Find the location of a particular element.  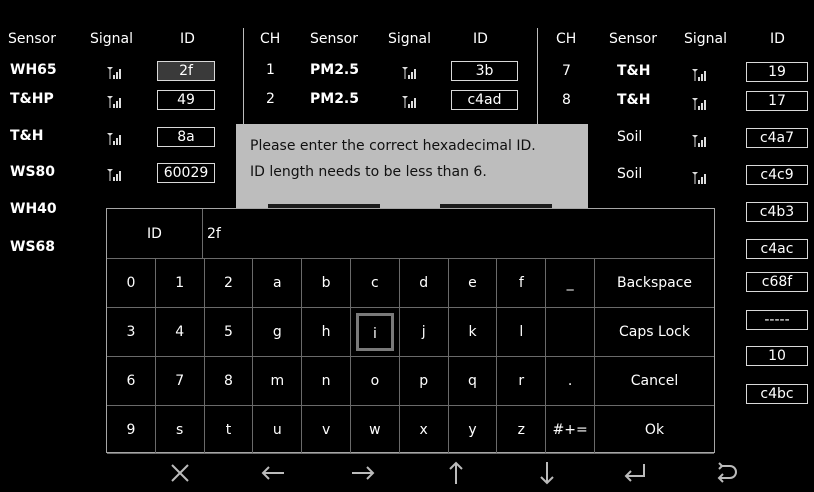

key-y: y is located at coordinates (473, 430).